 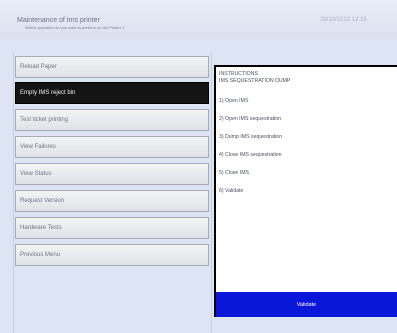 What do you see at coordinates (306, 304) in the screenshot?
I see `validate-button: Validate` at bounding box center [306, 304].